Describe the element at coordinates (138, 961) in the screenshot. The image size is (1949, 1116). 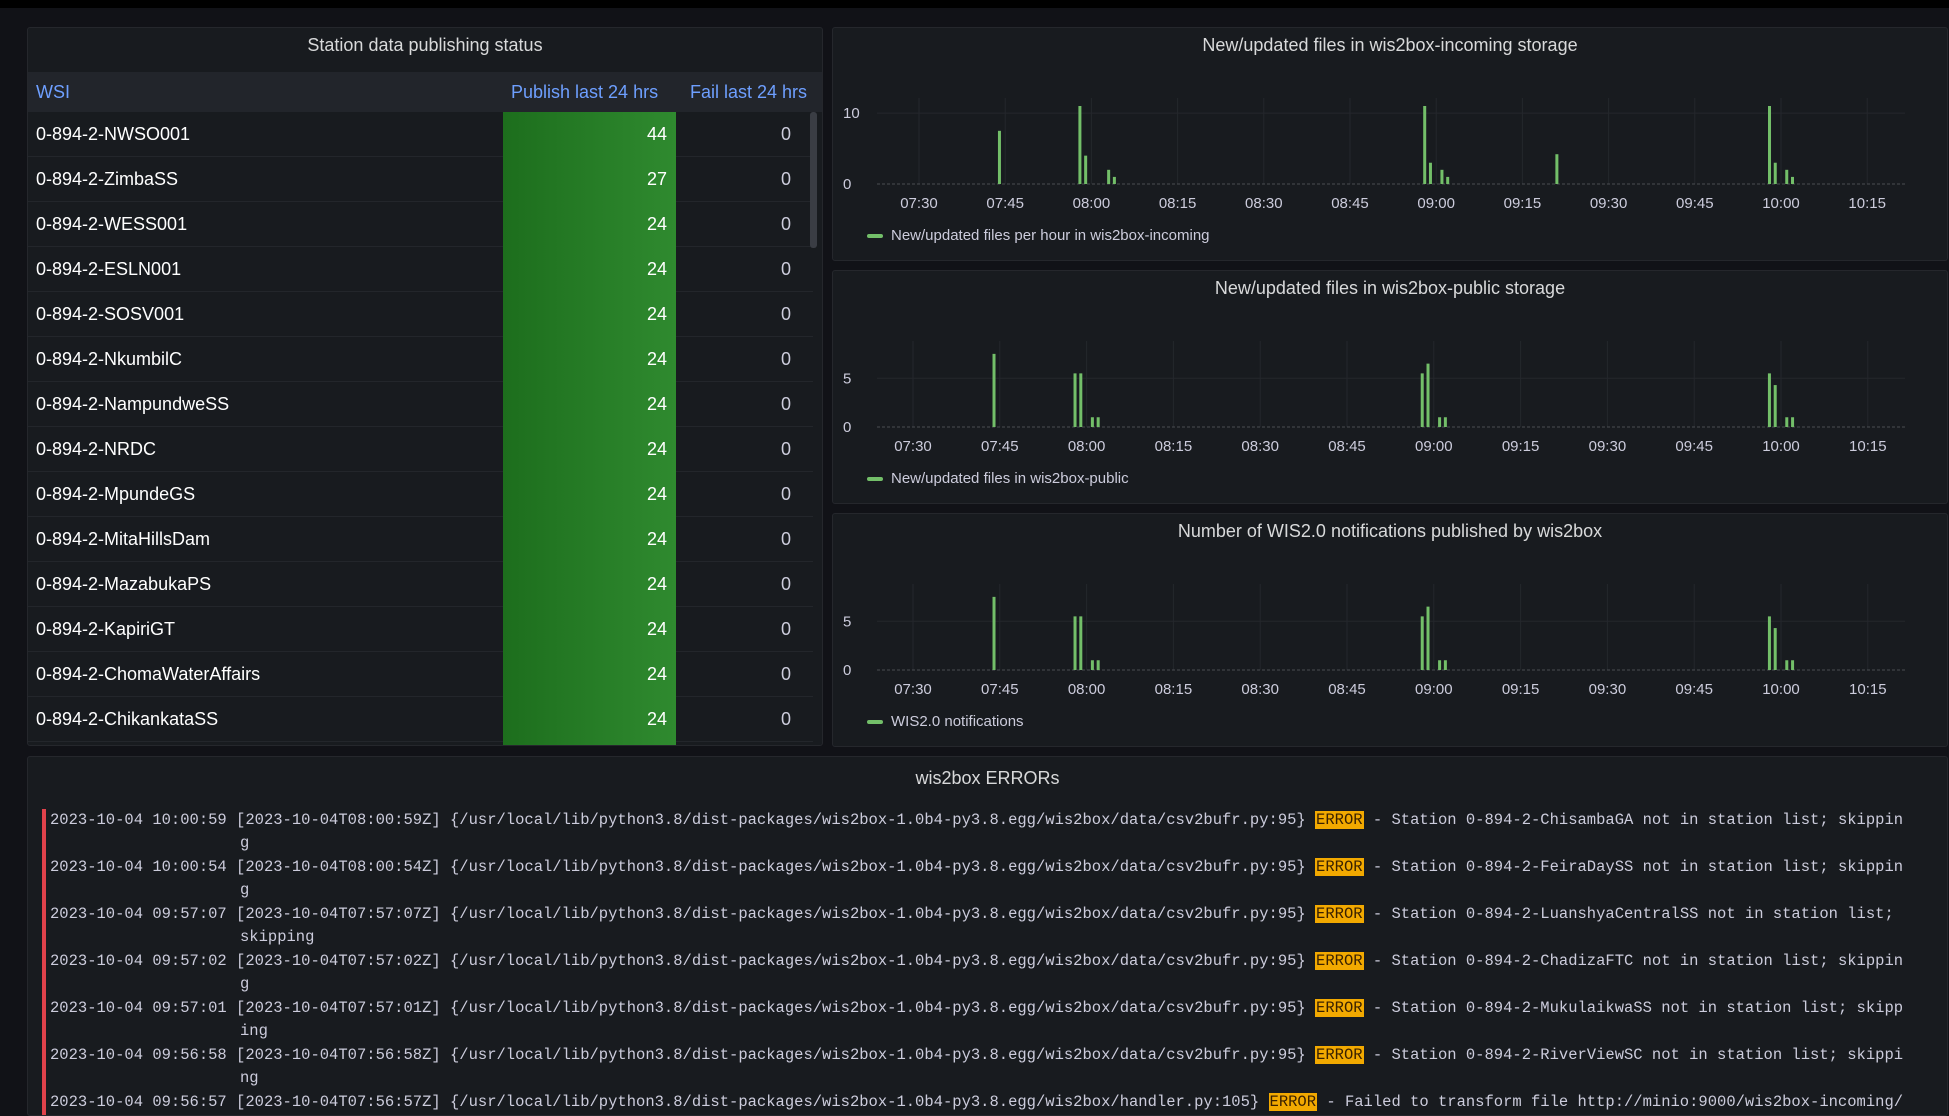
I see `log-timestamp: 2023-10-04 09:57:02` at that location.